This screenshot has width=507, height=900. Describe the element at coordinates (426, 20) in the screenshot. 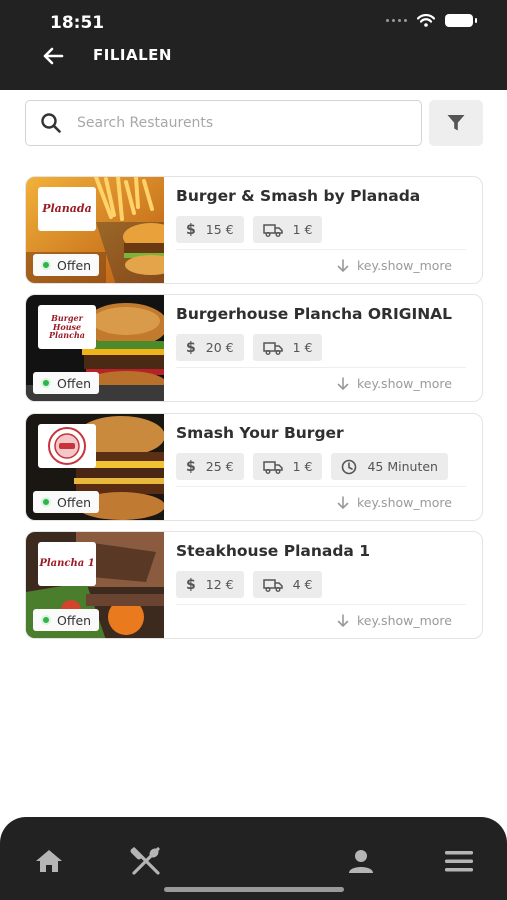

I see `wifi-icon` at that location.